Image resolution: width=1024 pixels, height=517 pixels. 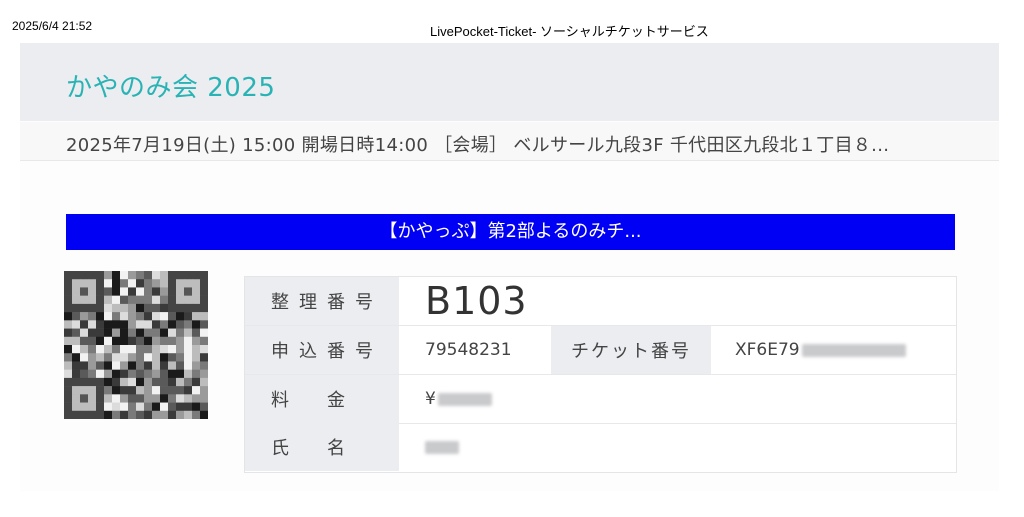 I want to click on ticket-number-value: XF6E79, so click(x=820, y=350).